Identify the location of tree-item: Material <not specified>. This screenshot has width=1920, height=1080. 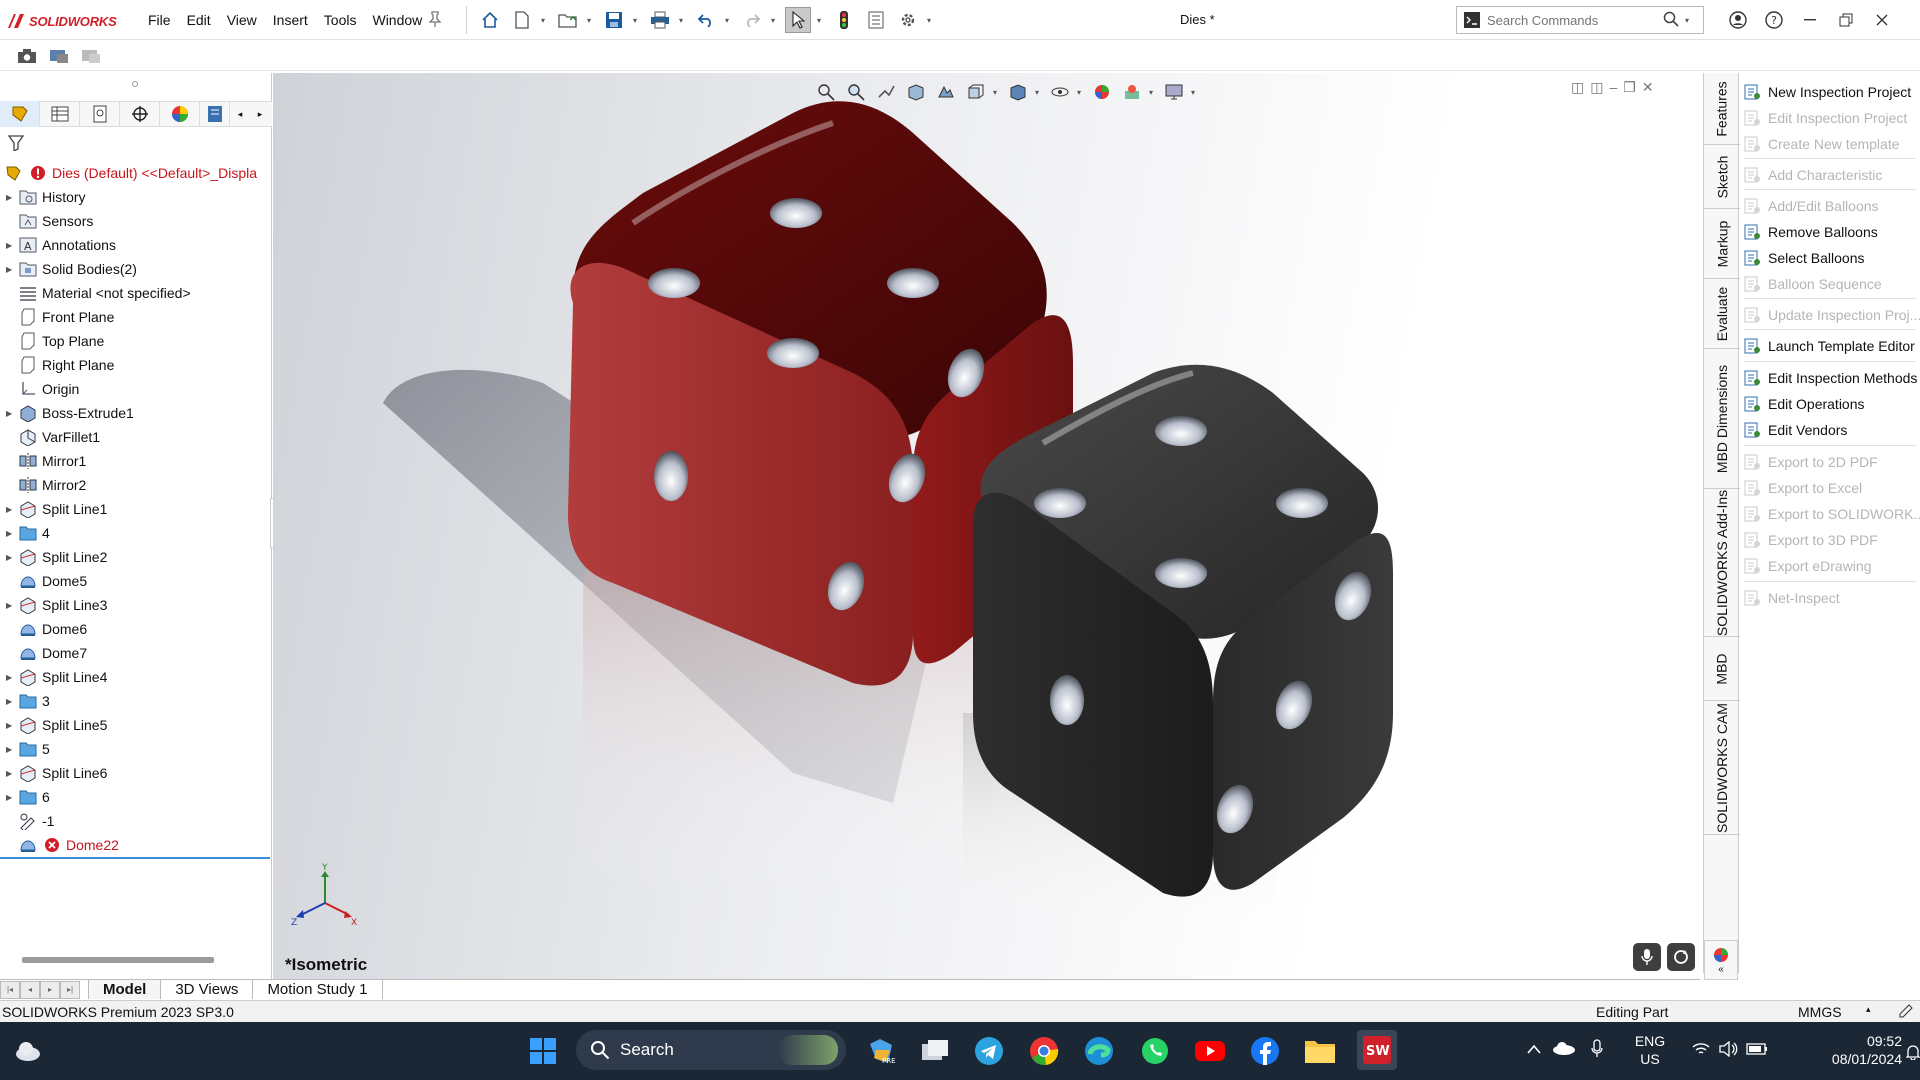
(136, 293).